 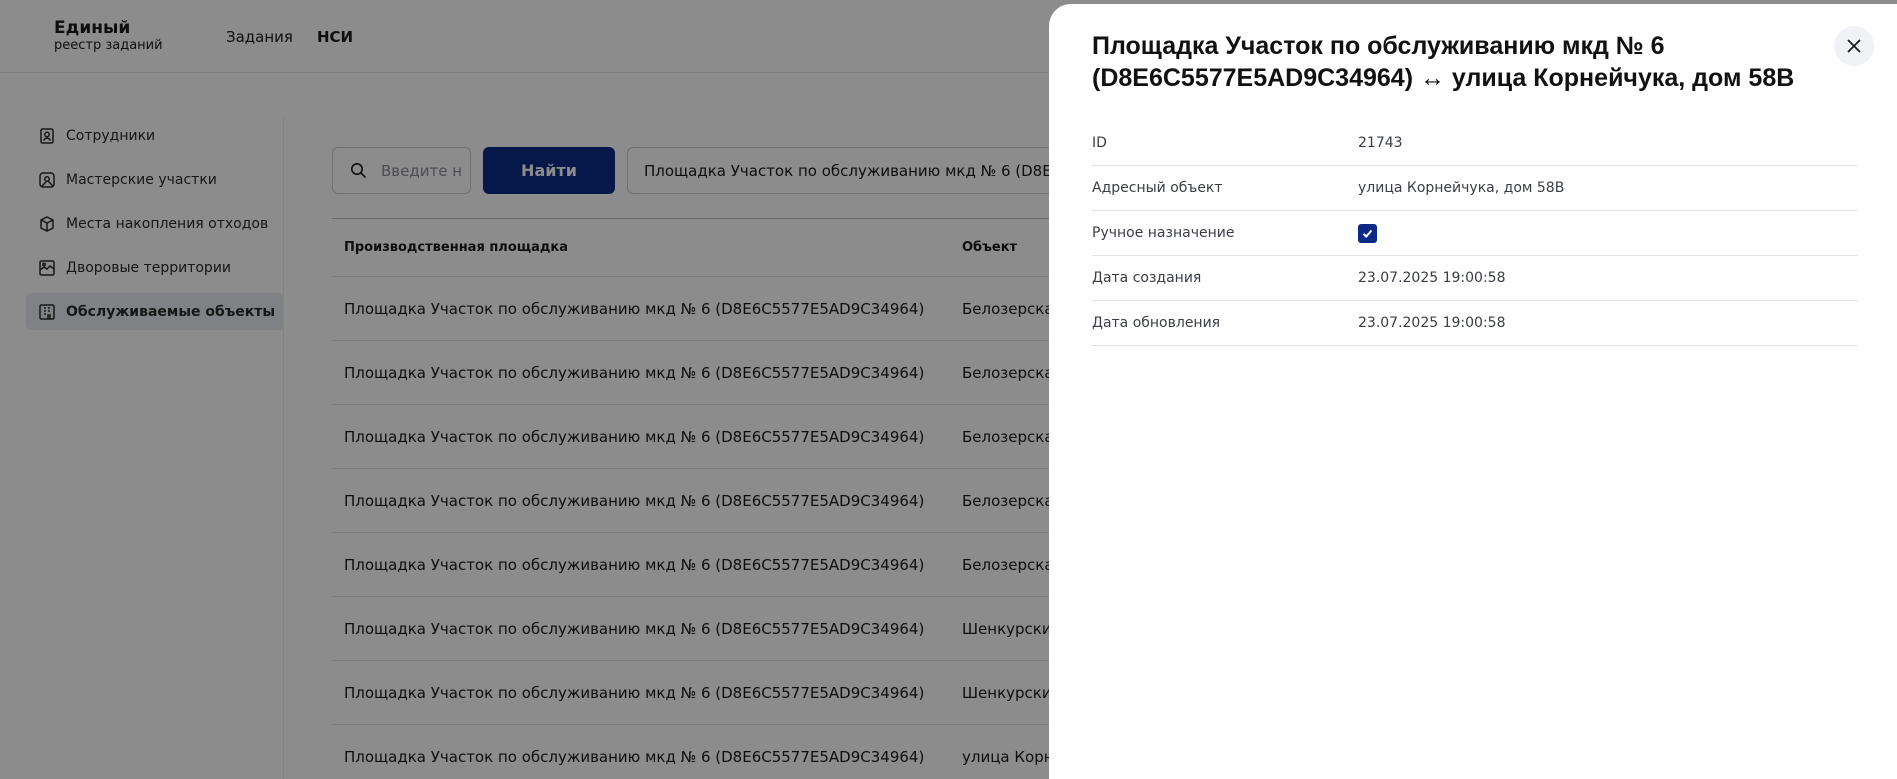 I want to click on property-row-created: Дата создания 23.07.2025 19:00:58, so click(x=1475, y=278).